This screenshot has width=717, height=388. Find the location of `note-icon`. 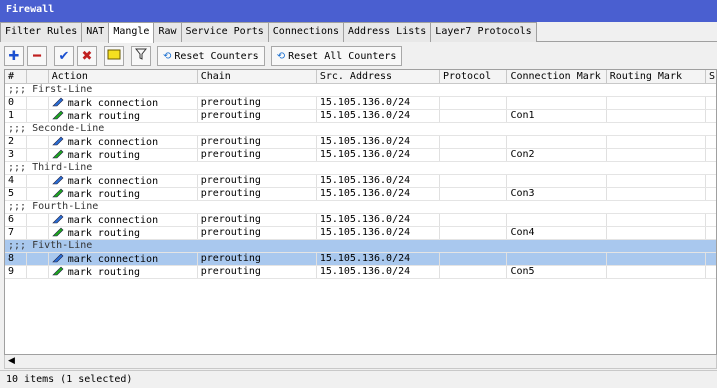

note-icon is located at coordinates (114, 56).